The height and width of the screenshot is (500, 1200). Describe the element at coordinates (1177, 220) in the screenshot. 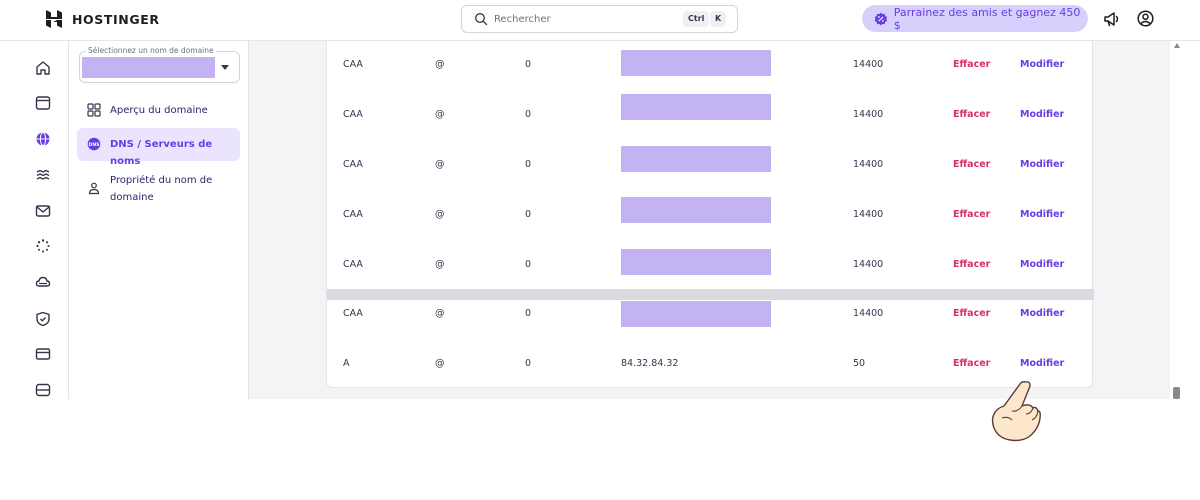

I see `vertical-scrollbar` at that location.